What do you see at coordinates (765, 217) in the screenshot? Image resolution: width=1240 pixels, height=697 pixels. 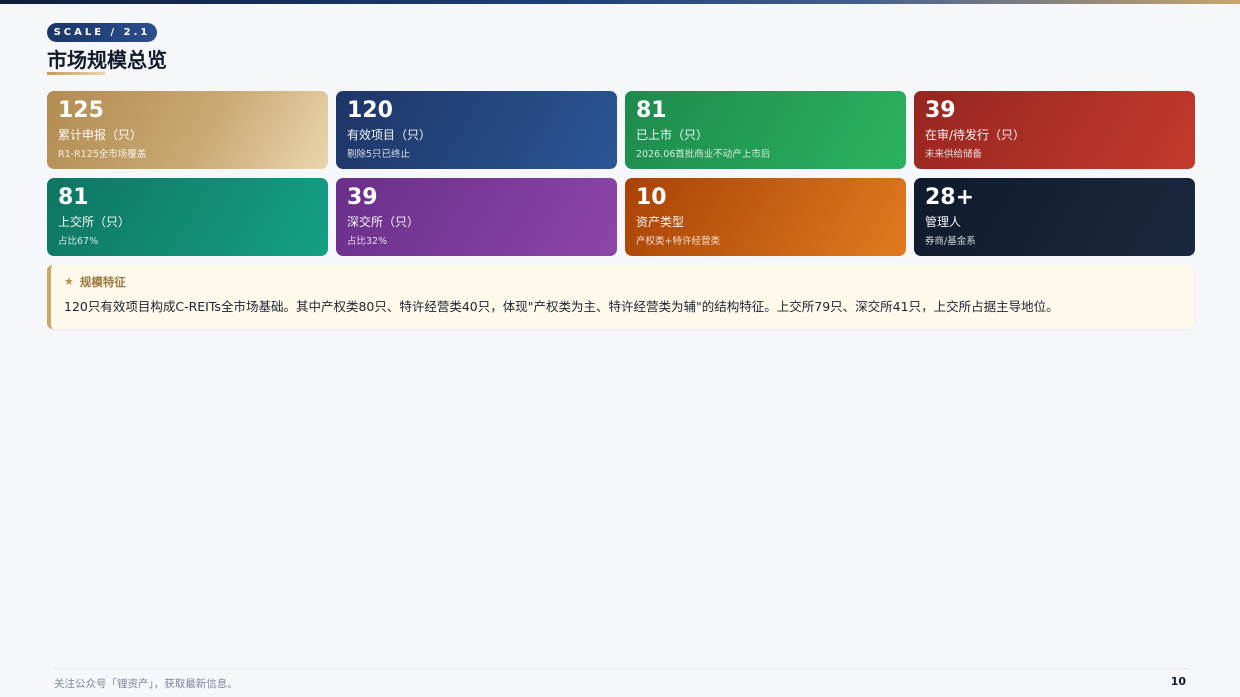 I see `stat-card-asset-types: 10 资产类型 产权类+特许经营类` at bounding box center [765, 217].